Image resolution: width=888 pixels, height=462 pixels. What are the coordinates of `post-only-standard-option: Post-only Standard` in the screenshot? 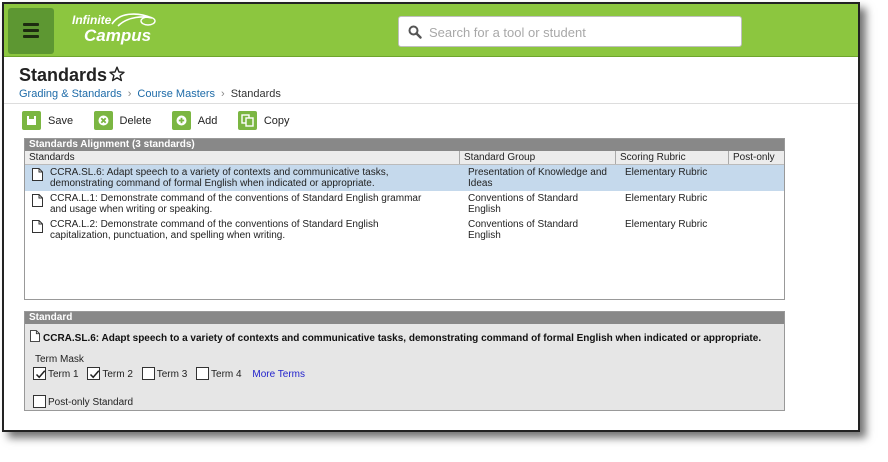 It's located at (83, 401).